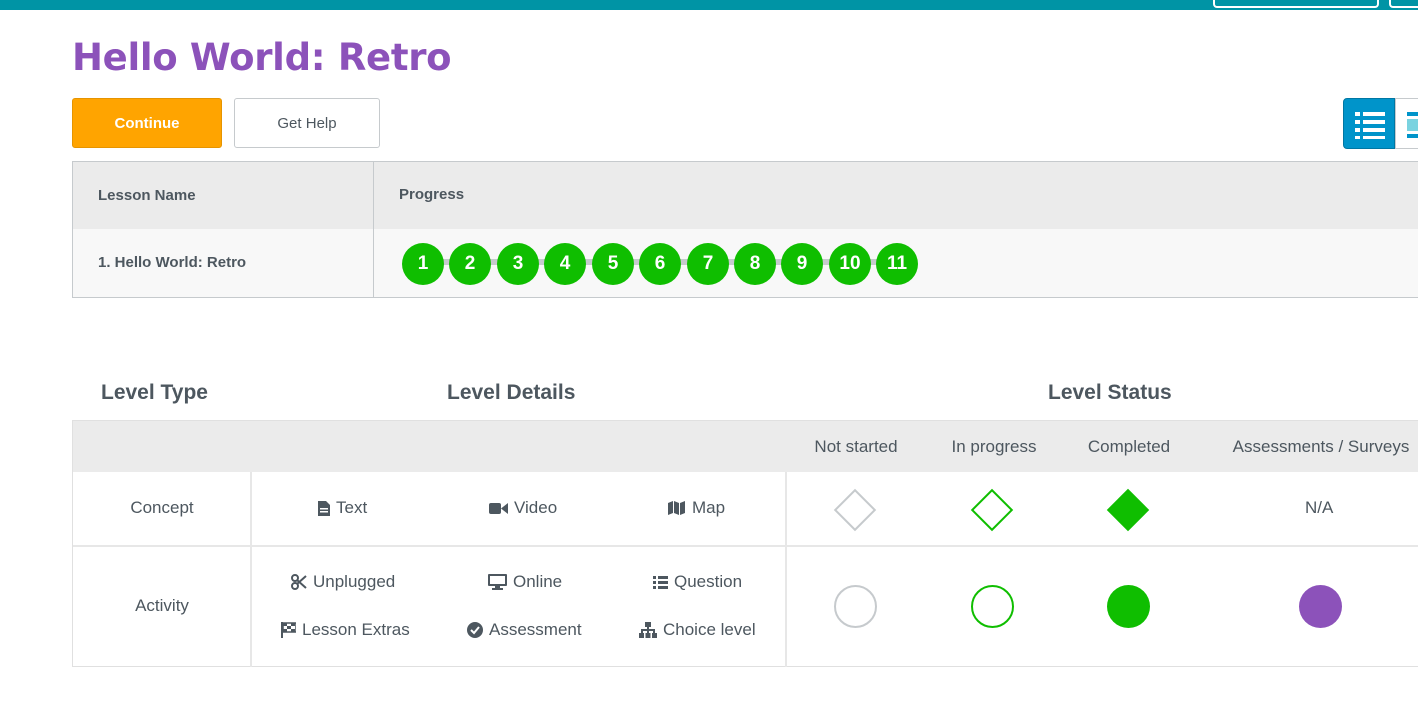 This screenshot has width=1418, height=724. I want to click on assessment-circle, so click(1320, 606).